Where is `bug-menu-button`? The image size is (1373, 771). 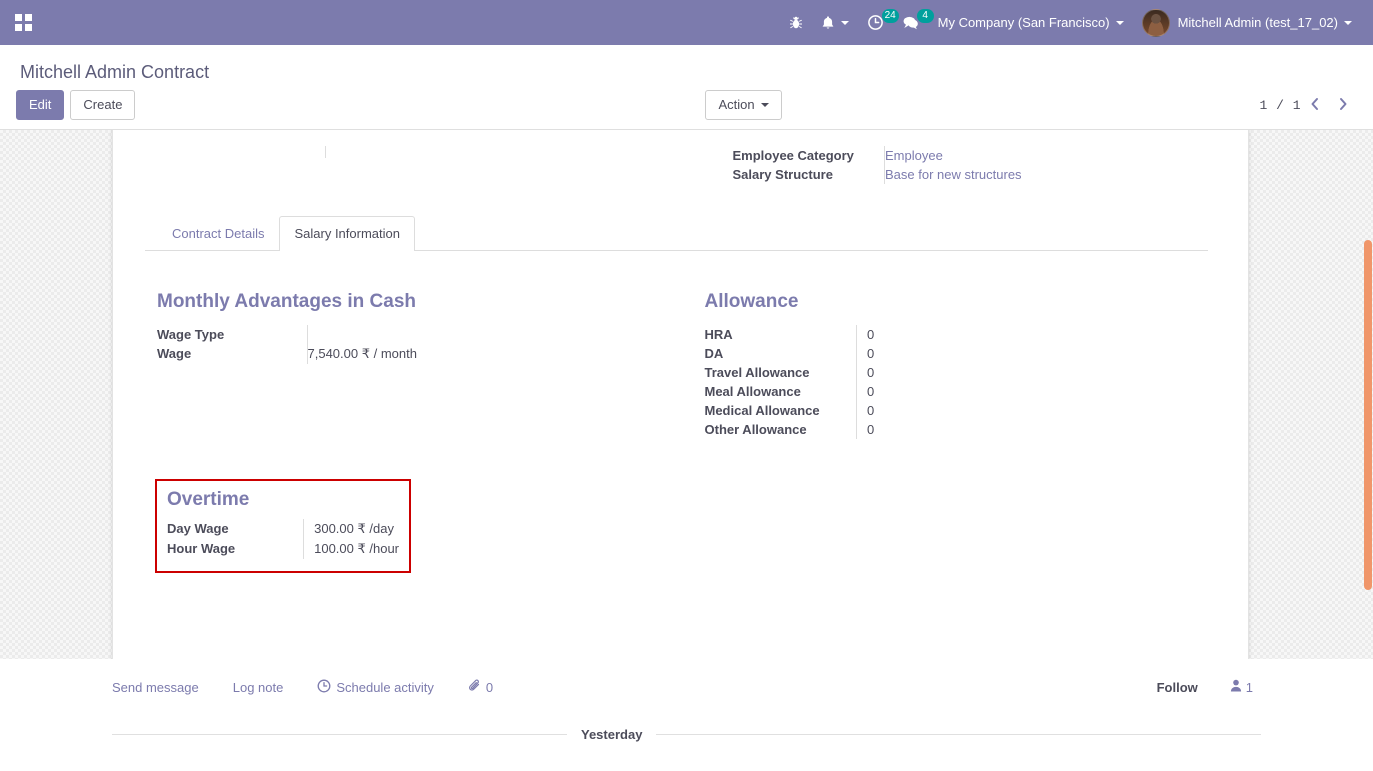
bug-menu-button is located at coordinates (796, 22).